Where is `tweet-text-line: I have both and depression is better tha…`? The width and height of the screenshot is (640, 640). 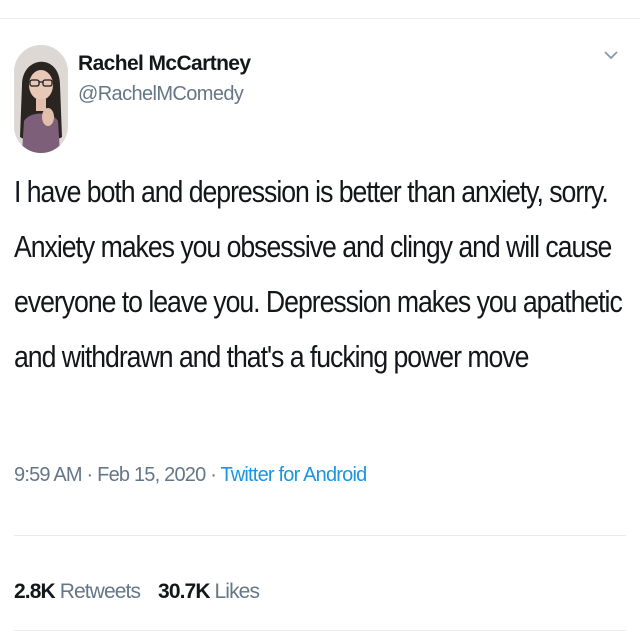
tweet-text-line: I have both and depression is better tha… is located at coordinates (311, 191).